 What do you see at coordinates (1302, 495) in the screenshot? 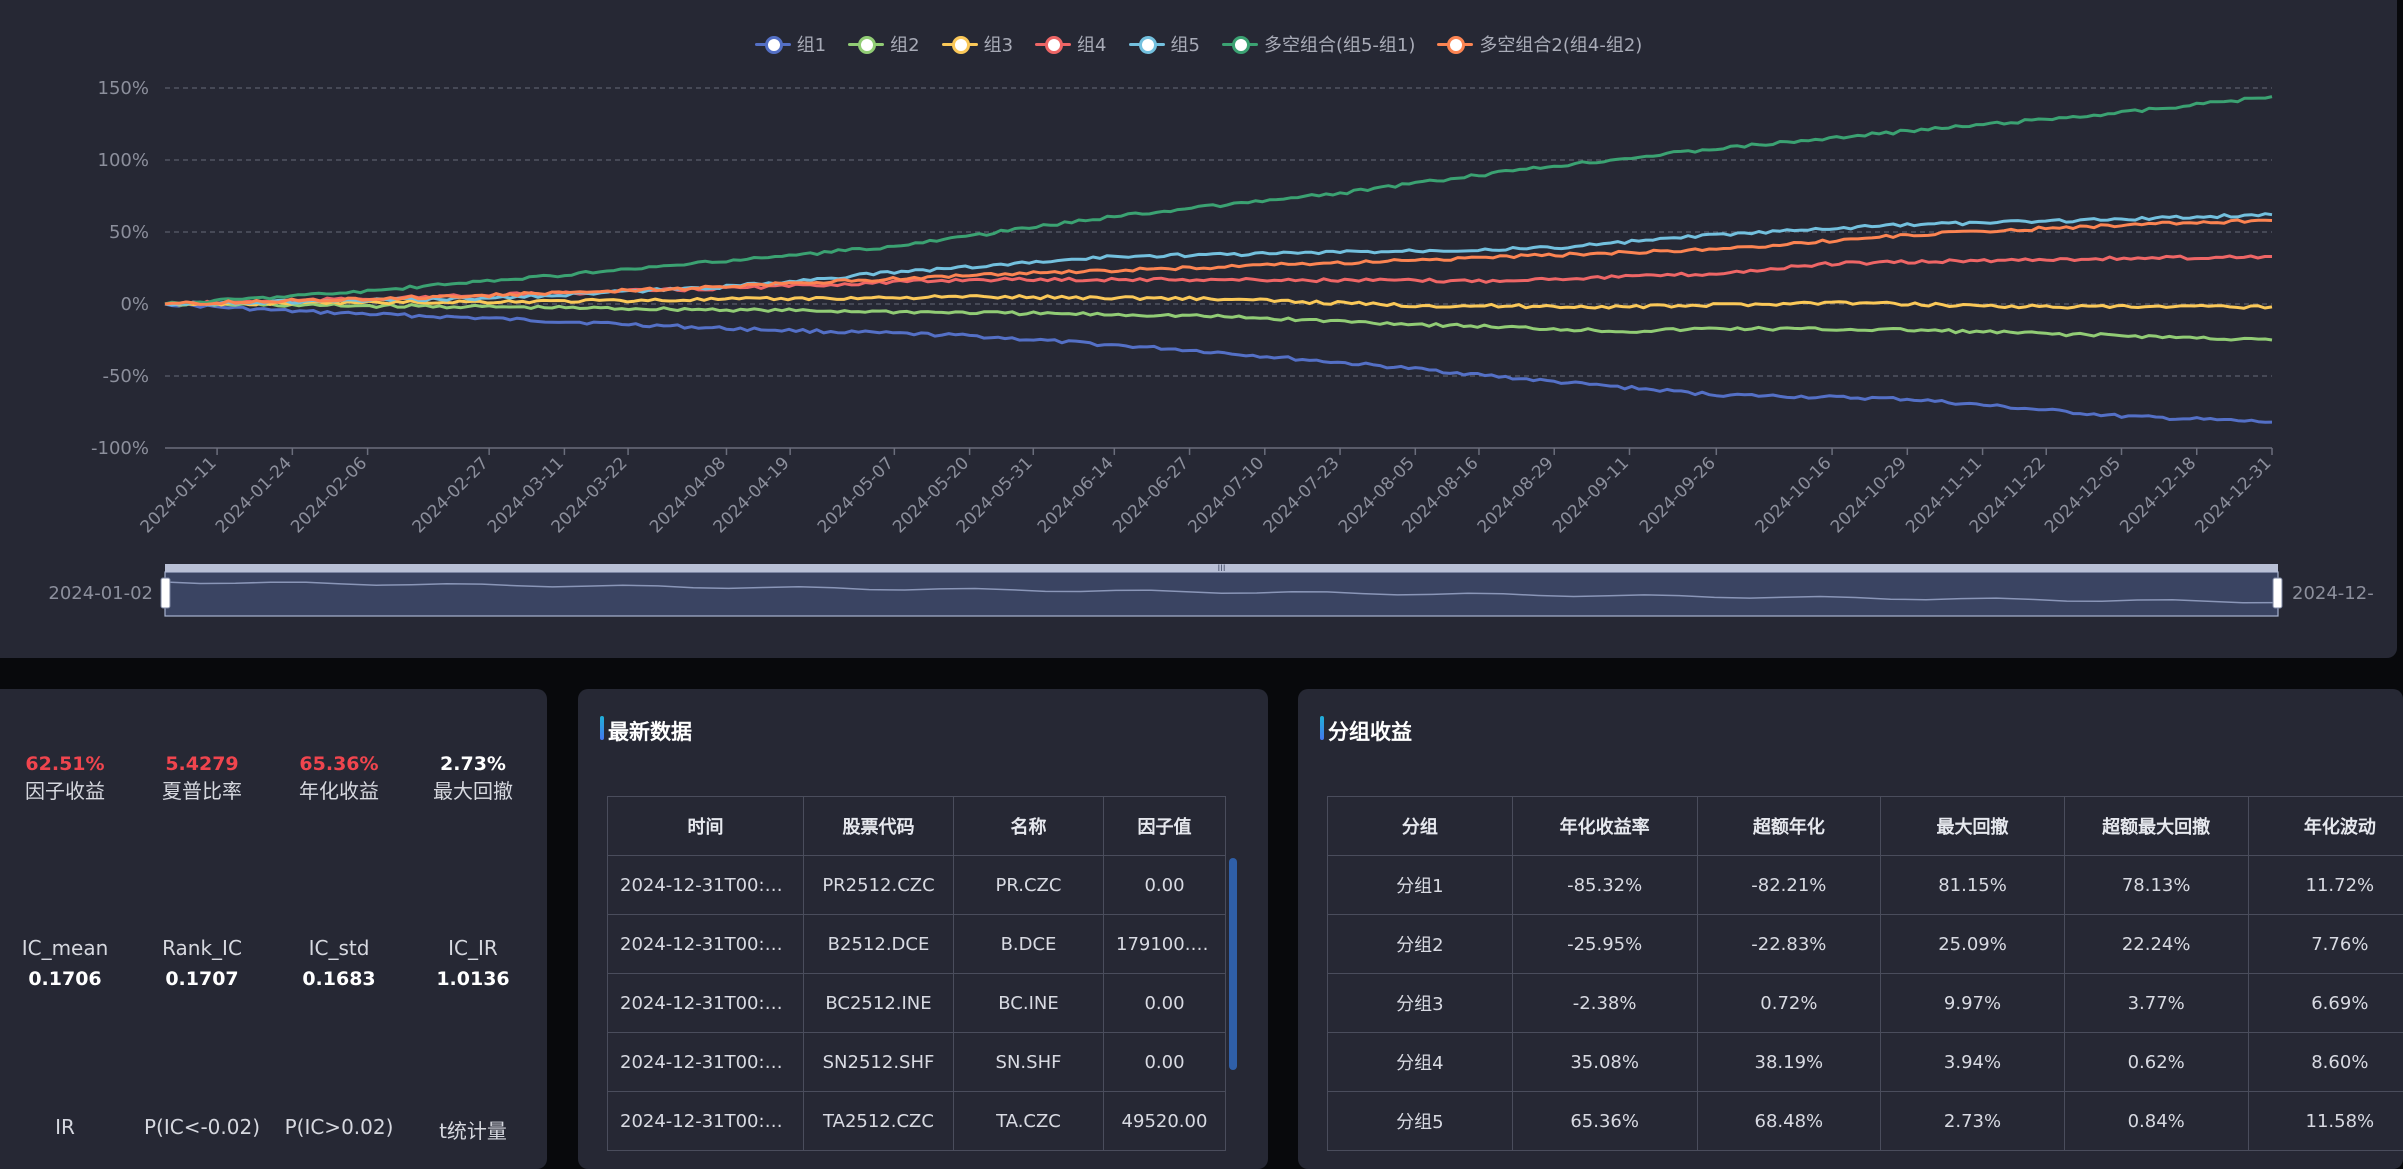
I see `x-tick-label: 2024-07-23` at bounding box center [1302, 495].